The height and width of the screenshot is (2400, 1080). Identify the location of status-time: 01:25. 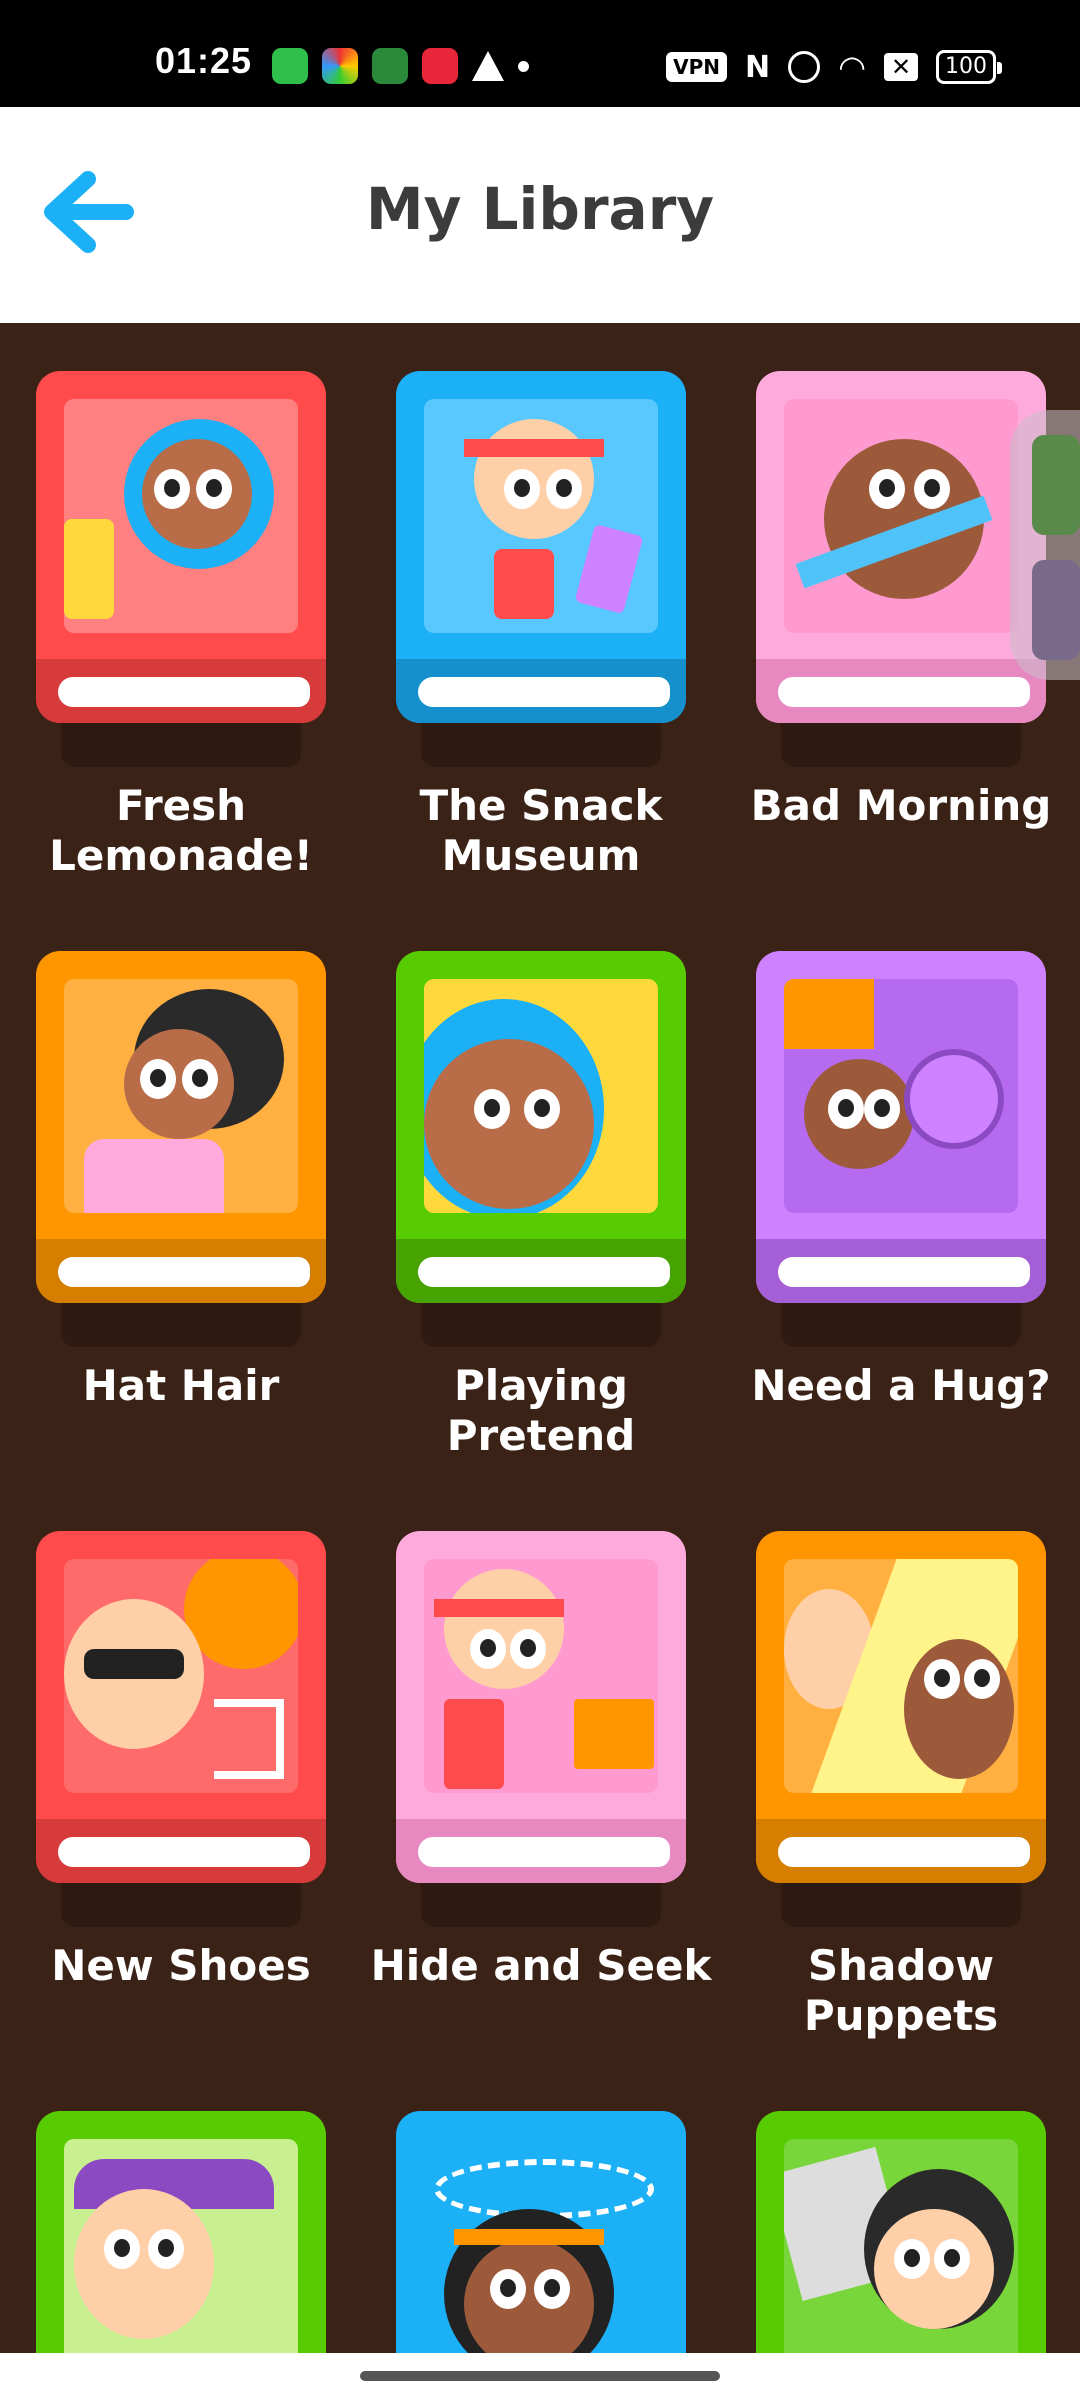
(204, 60).